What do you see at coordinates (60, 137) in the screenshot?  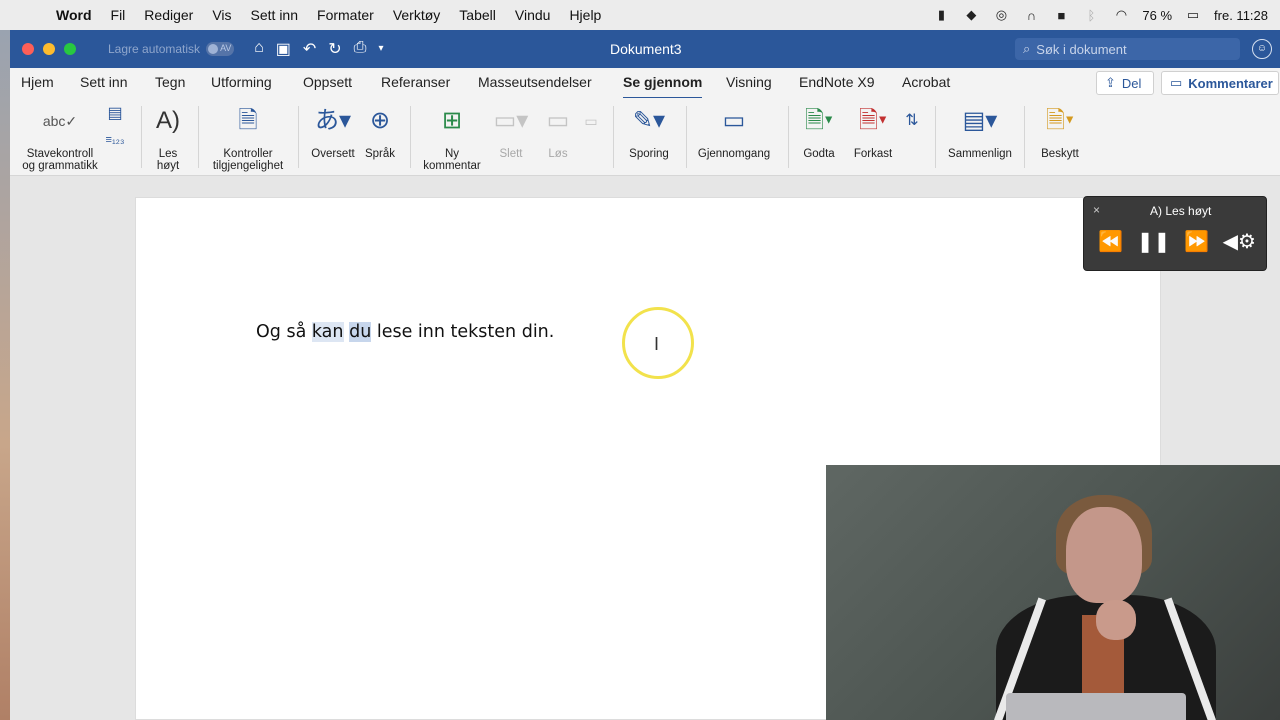 I see `spelling-grammar-button: abc✓ Stavekontroll og grammatikk` at bounding box center [60, 137].